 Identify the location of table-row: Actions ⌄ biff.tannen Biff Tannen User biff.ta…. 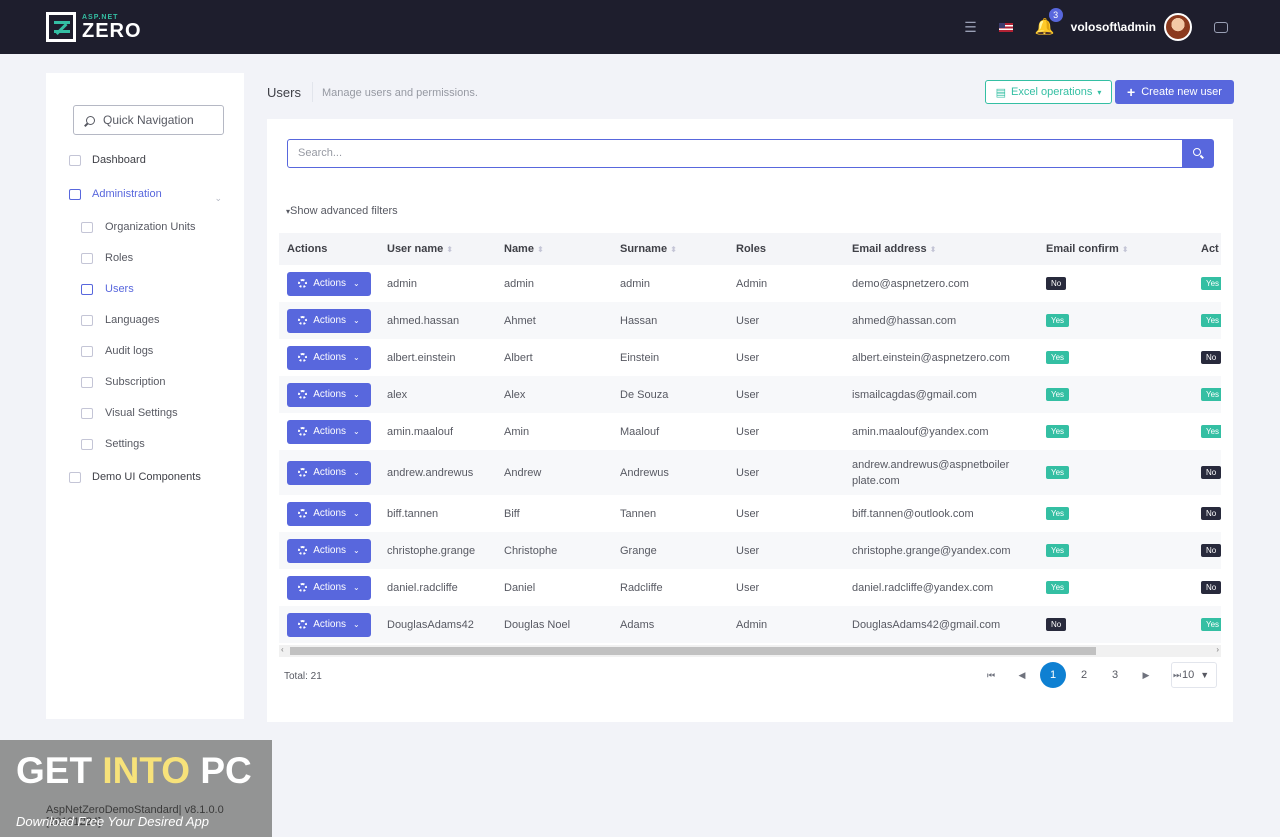
(750, 513).